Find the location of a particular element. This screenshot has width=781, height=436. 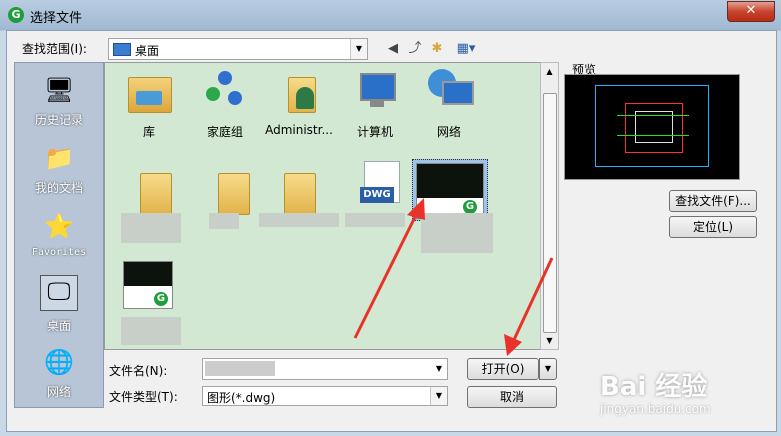

watermark-url: jingyan.baidu.com is located at coordinates (655, 409).